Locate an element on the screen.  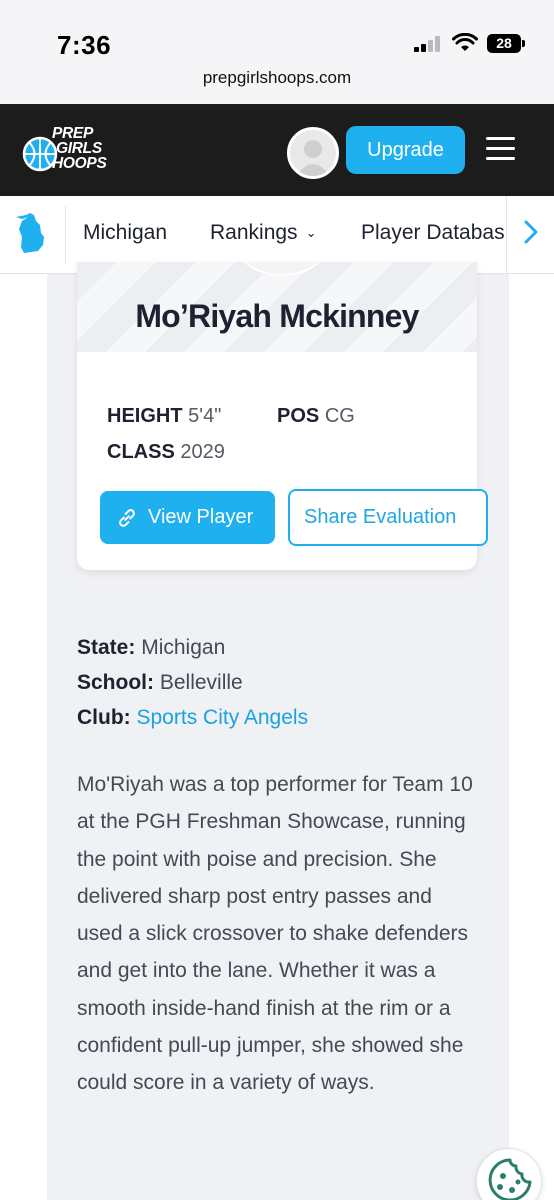
state-value: Michigan is located at coordinates (183, 647).